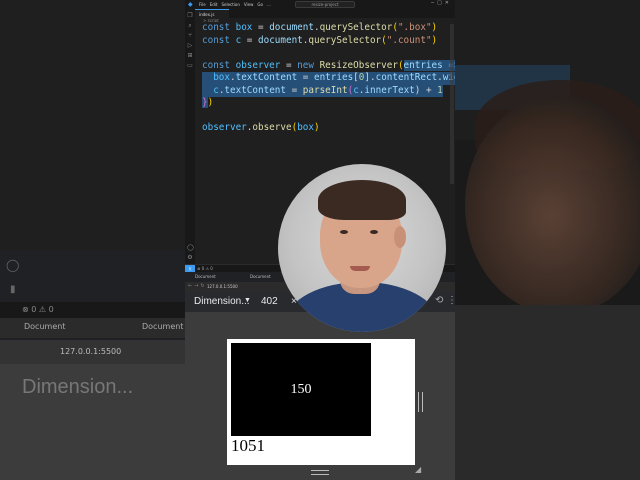  Describe the element at coordinates (190, 36) in the screenshot. I see `source-control-icon: ⑂` at that location.